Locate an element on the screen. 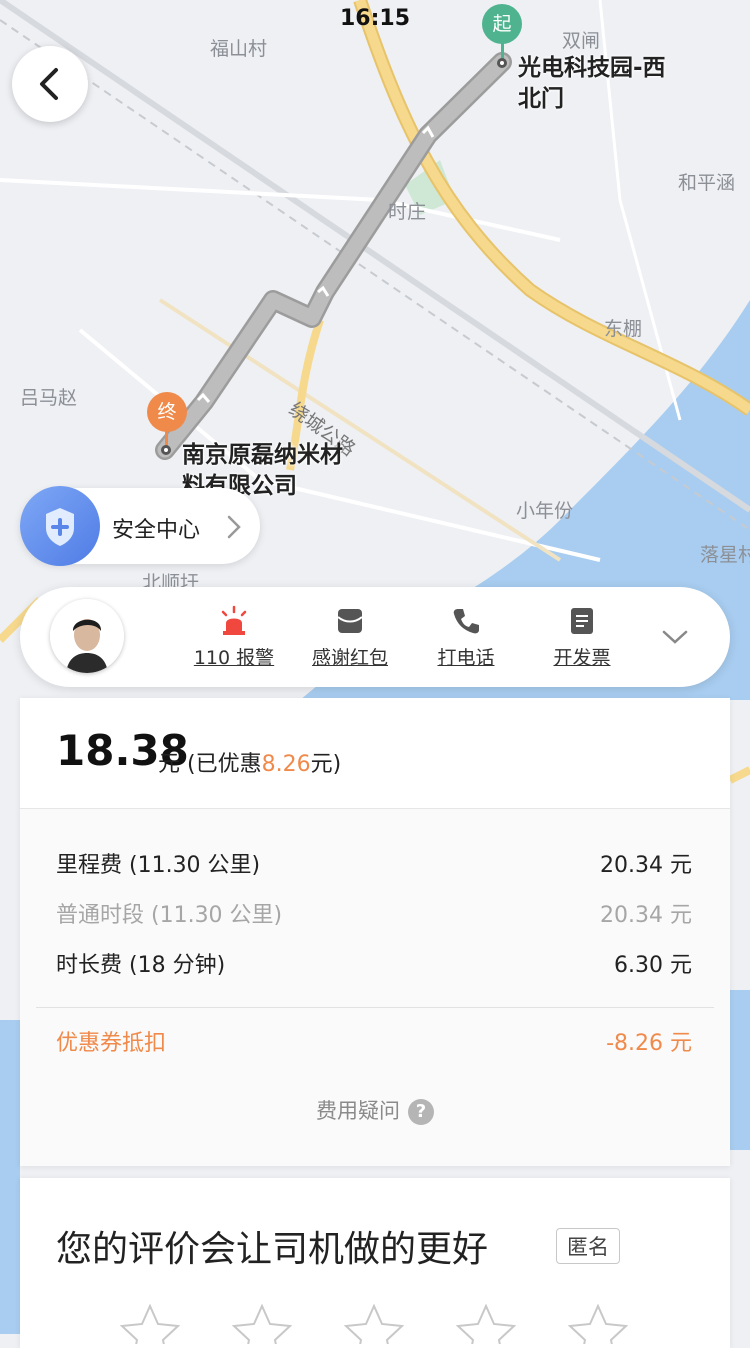 This screenshot has height=1348, width=750. shield-plus-icon is located at coordinates (60, 526).